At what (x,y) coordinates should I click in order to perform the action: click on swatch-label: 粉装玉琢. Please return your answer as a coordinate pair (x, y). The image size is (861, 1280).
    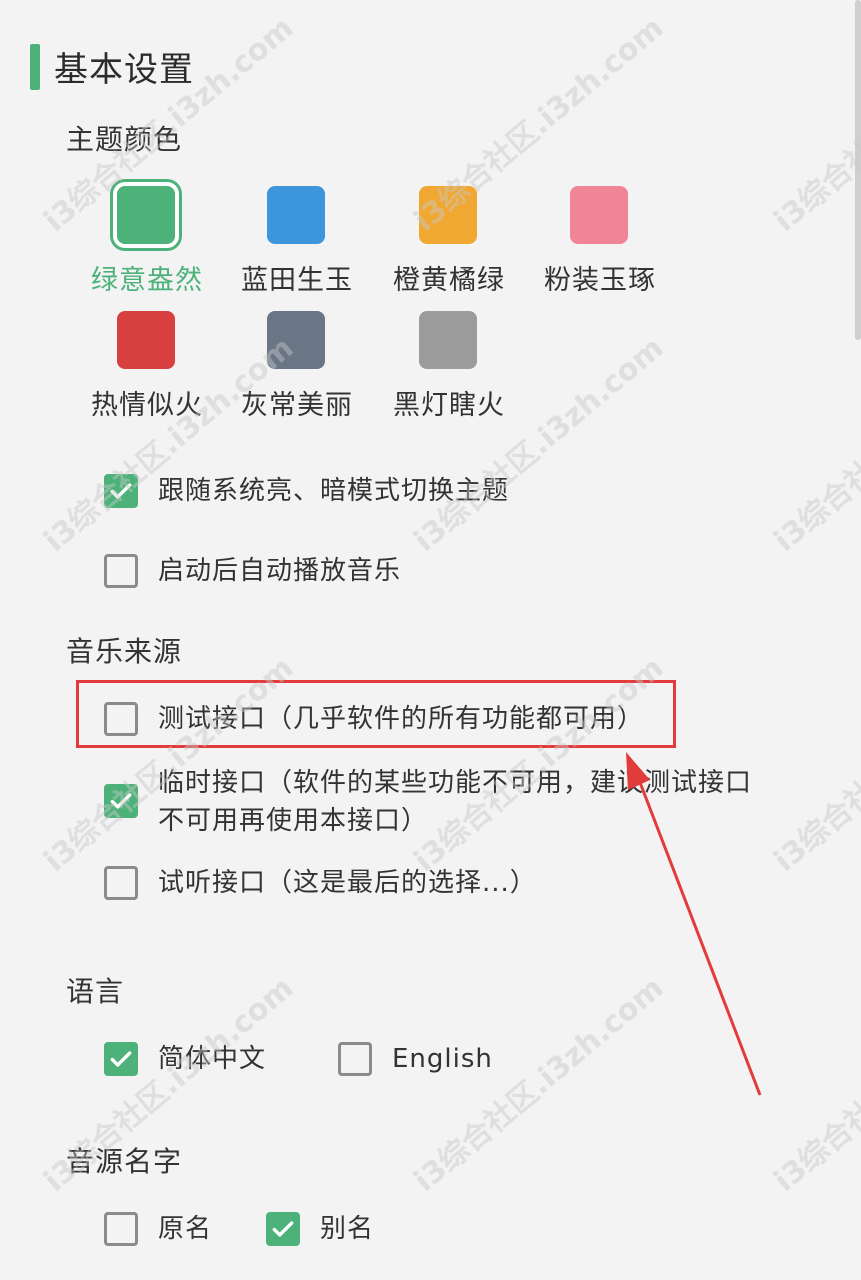
    Looking at the image, I should click on (600, 280).